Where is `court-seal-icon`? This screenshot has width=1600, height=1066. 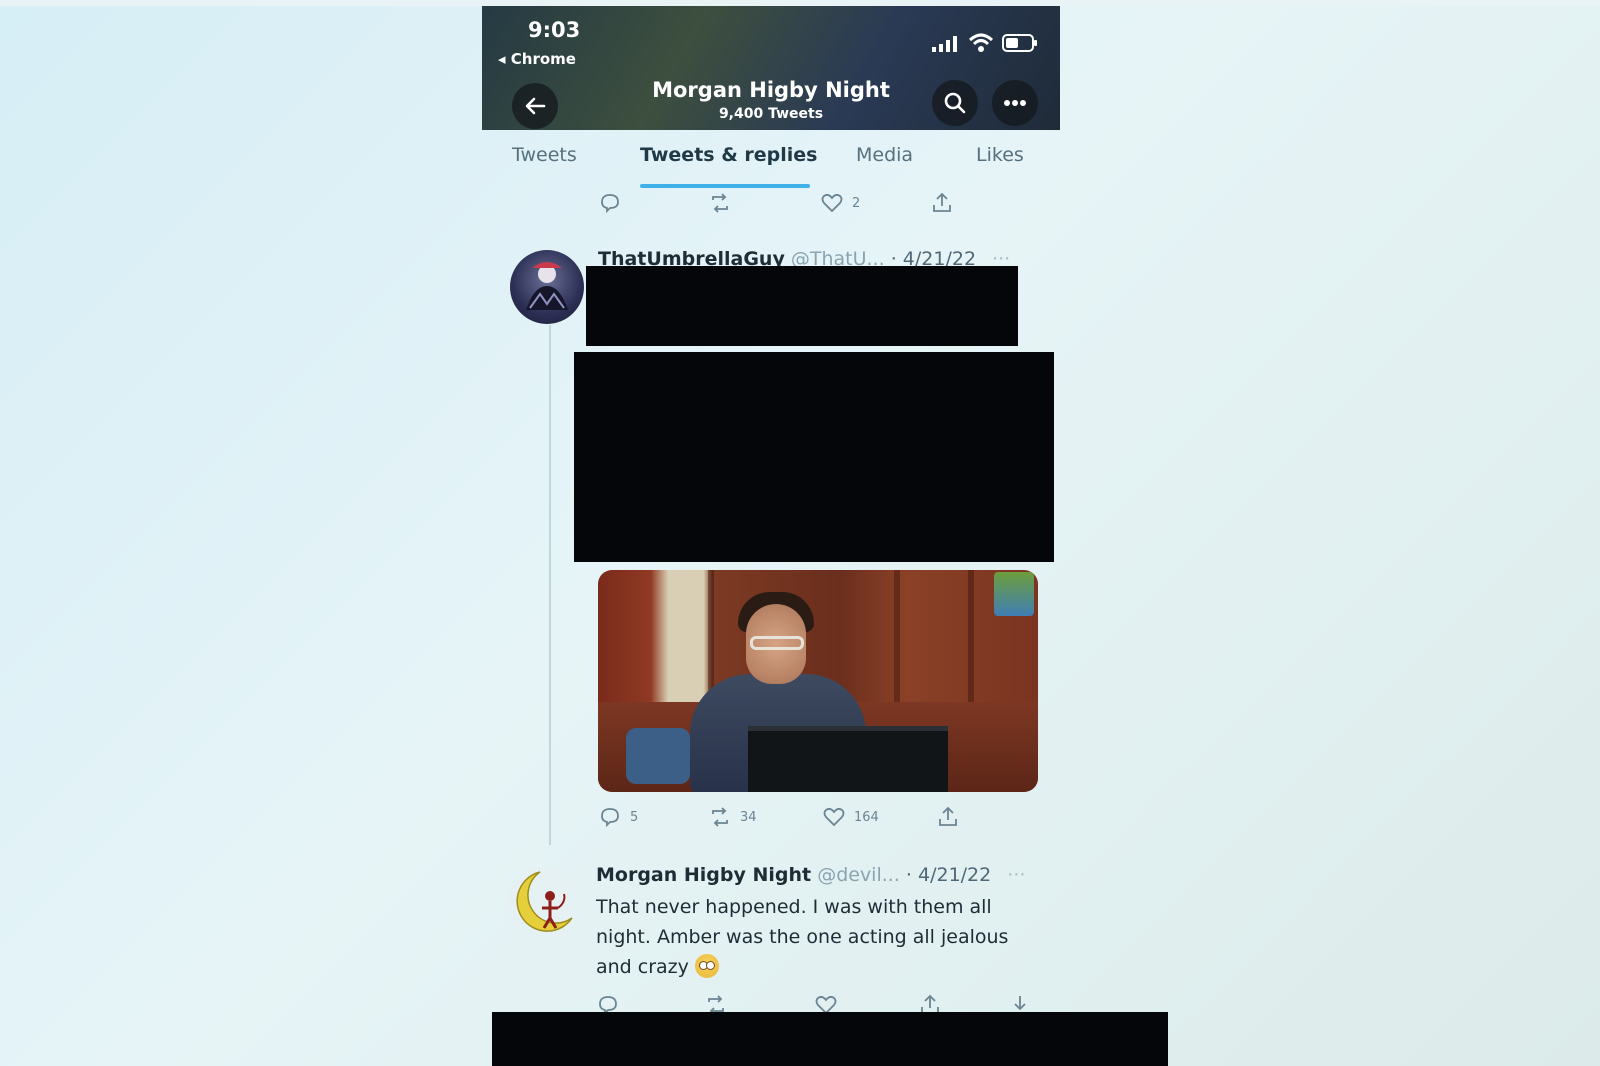 court-seal-icon is located at coordinates (1014, 594).